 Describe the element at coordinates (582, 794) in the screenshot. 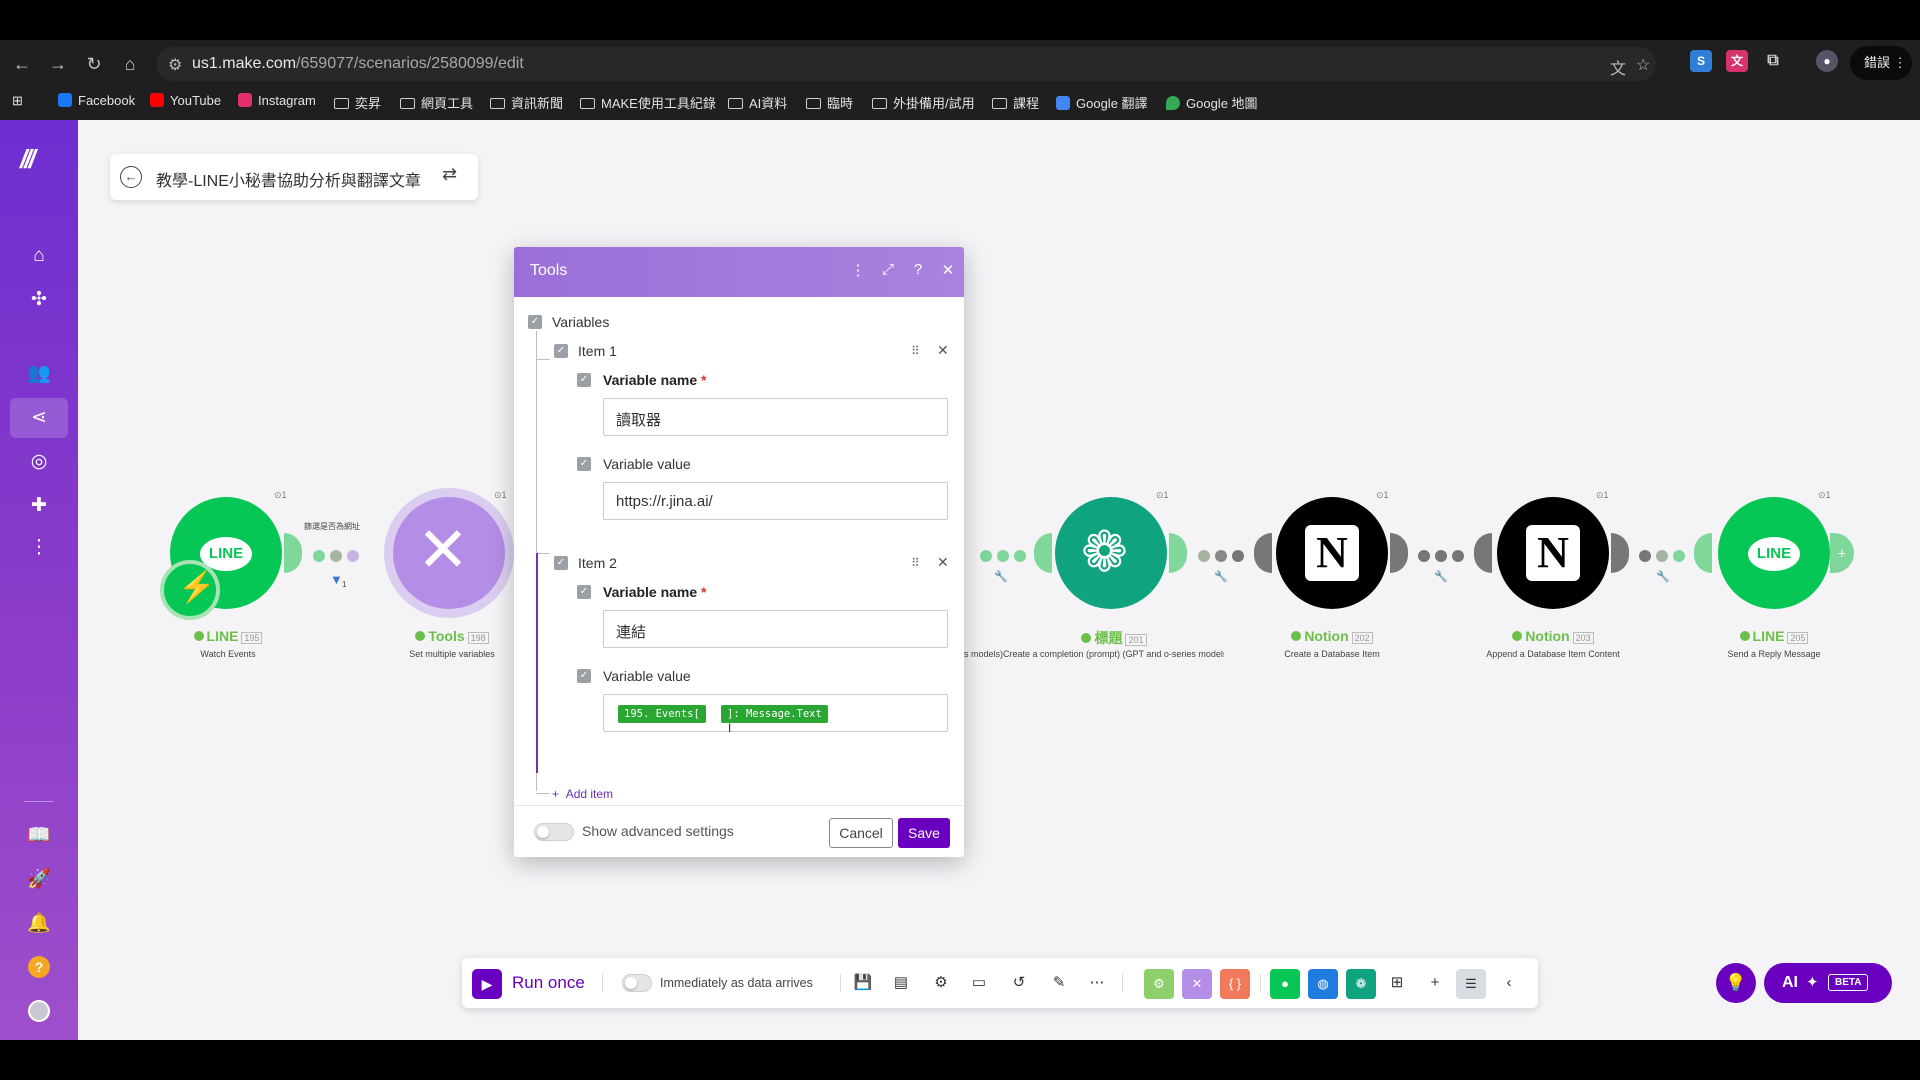

I see `add-item-button: + Add item` at that location.